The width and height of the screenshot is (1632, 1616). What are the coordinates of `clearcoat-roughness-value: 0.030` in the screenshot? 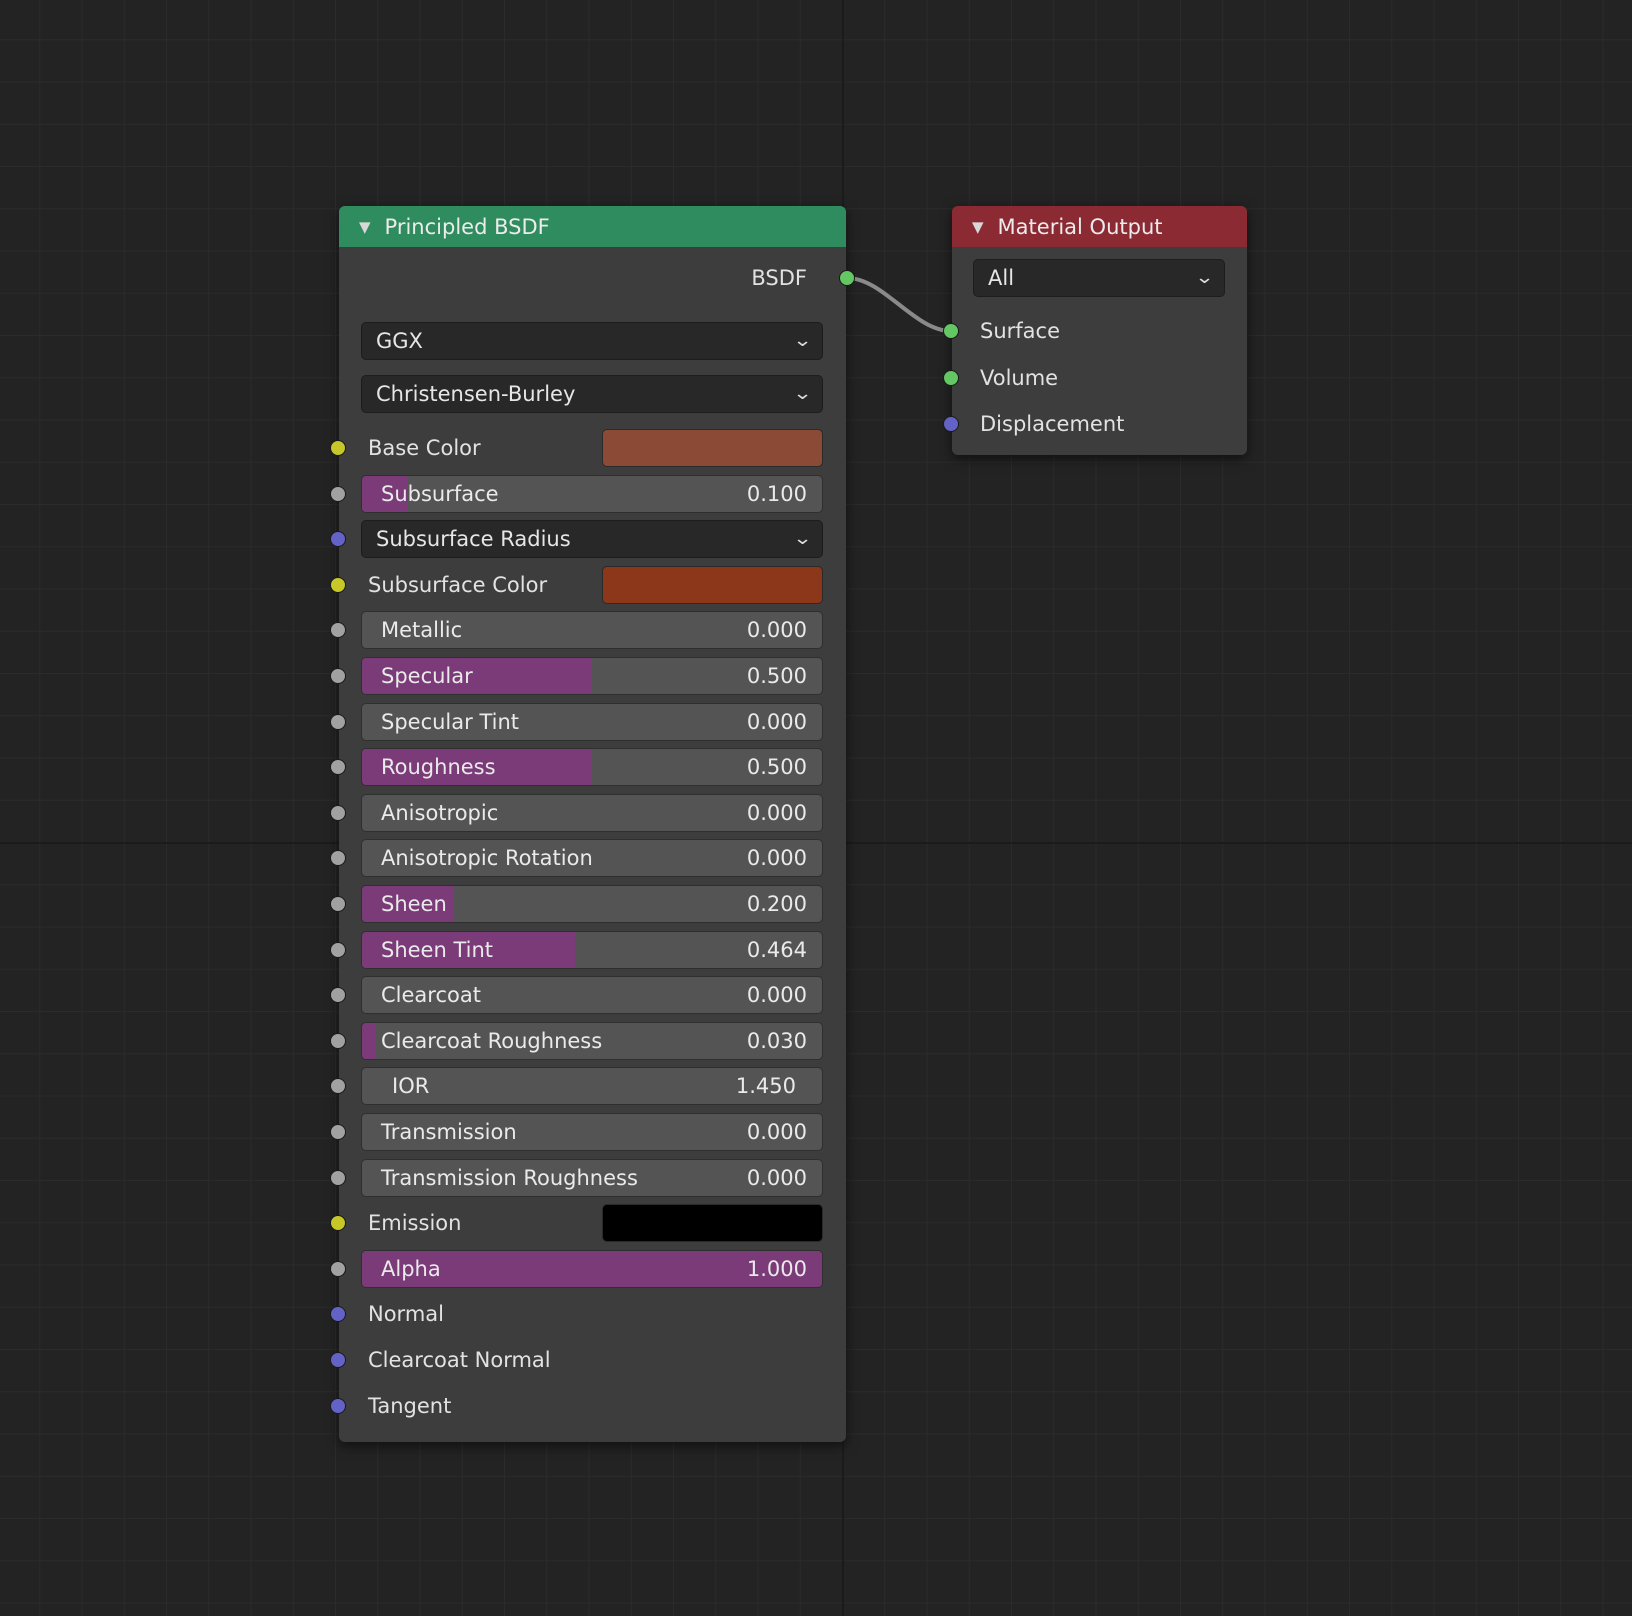 It's located at (776, 1040).